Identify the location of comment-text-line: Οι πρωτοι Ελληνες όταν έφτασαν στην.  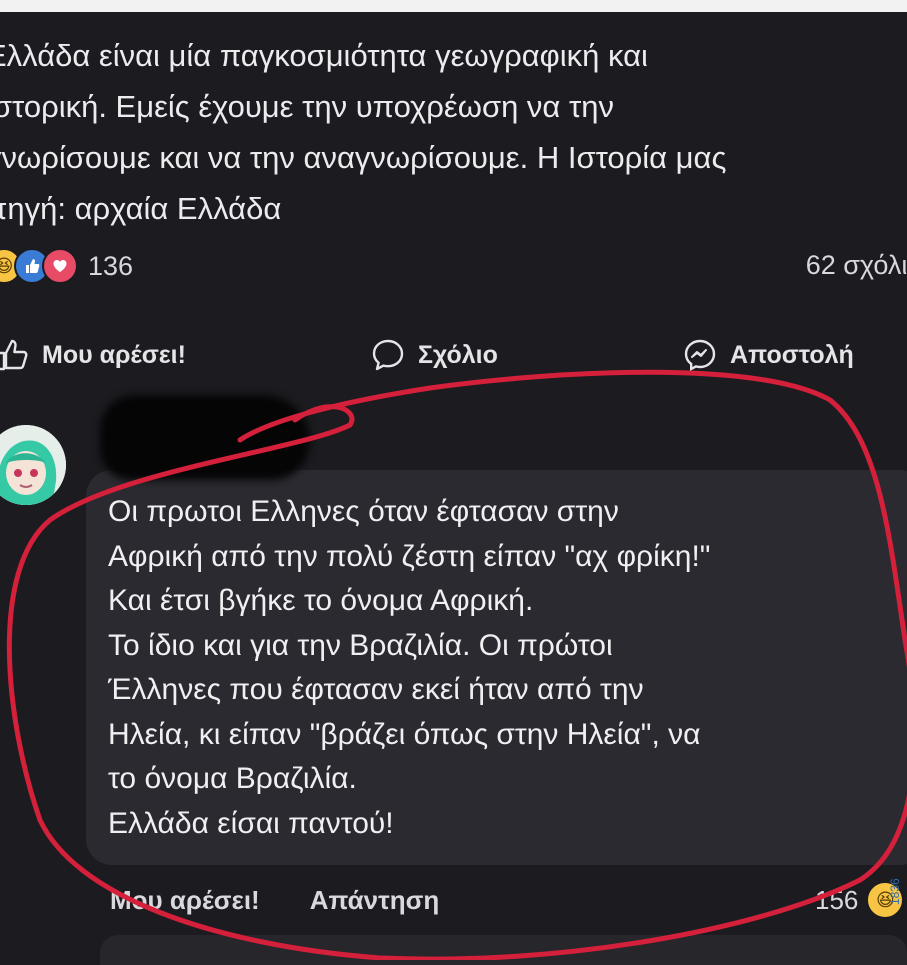
(363, 511).